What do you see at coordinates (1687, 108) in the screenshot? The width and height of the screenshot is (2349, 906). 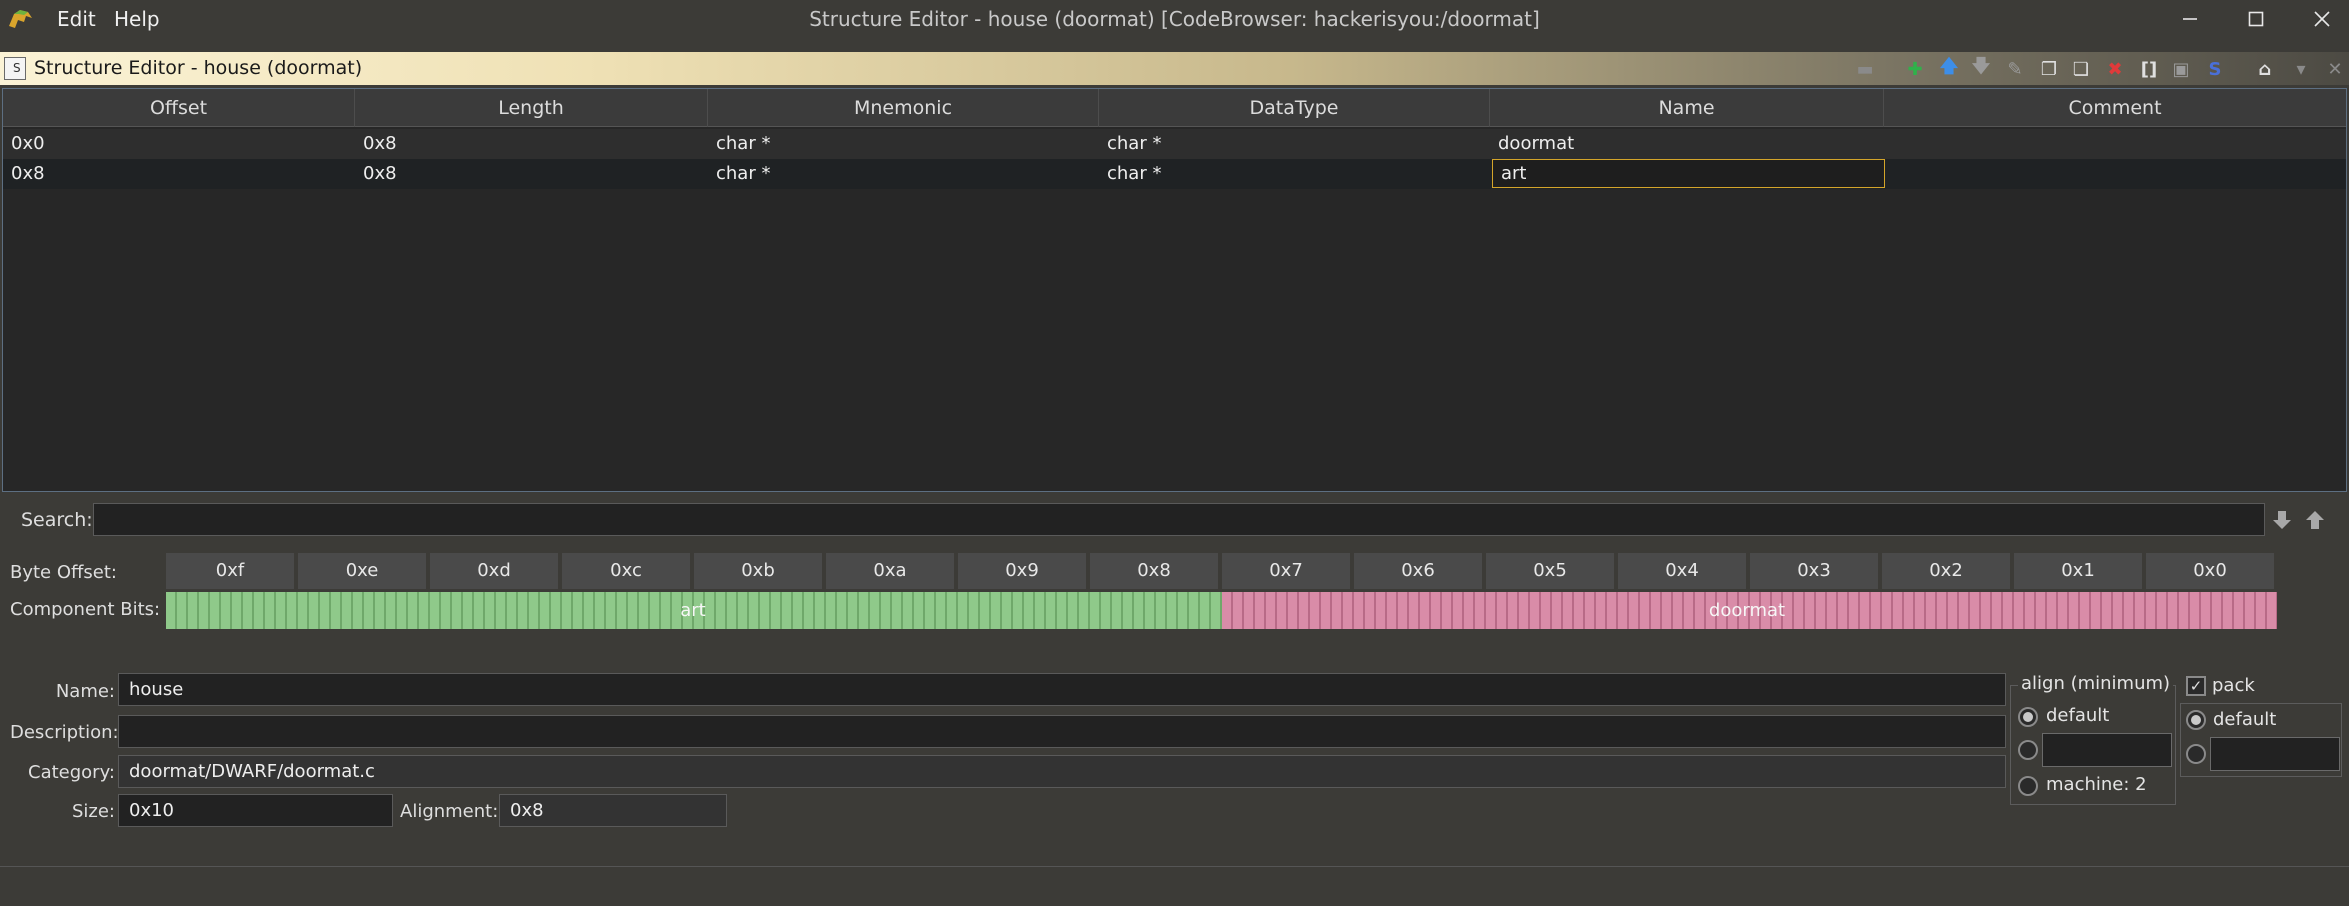 I see `column-header-name: Name` at bounding box center [1687, 108].